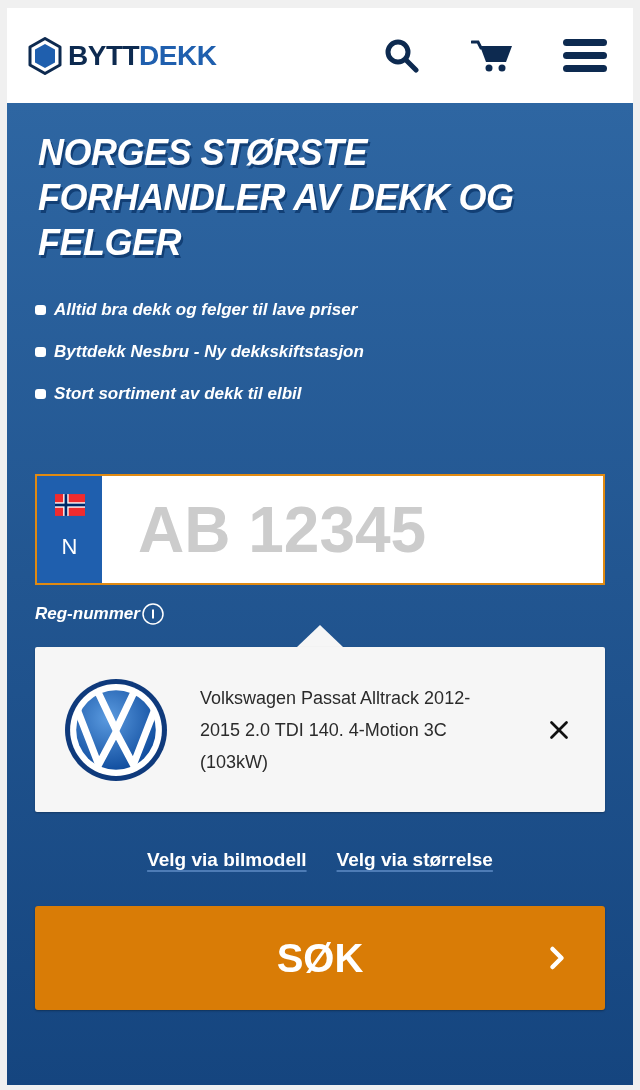  What do you see at coordinates (336, 730) in the screenshot?
I see `vehicle-name: Volkswagen Passat Alltrack 2012-2015 2.0 TDI 140. 4-Motion 3C (103kW)` at bounding box center [336, 730].